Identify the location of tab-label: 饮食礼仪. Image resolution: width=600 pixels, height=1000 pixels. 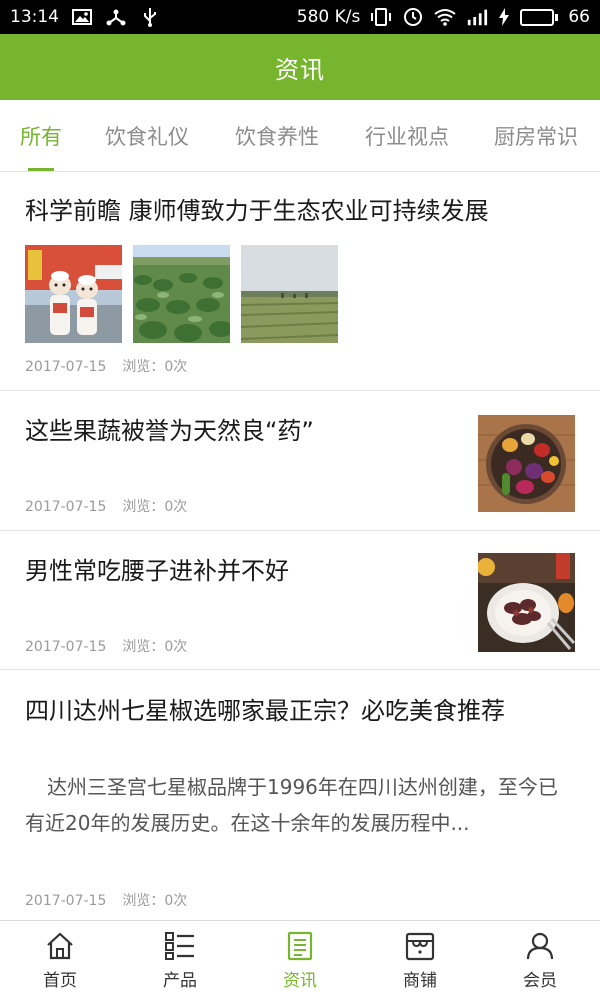
(147, 136).